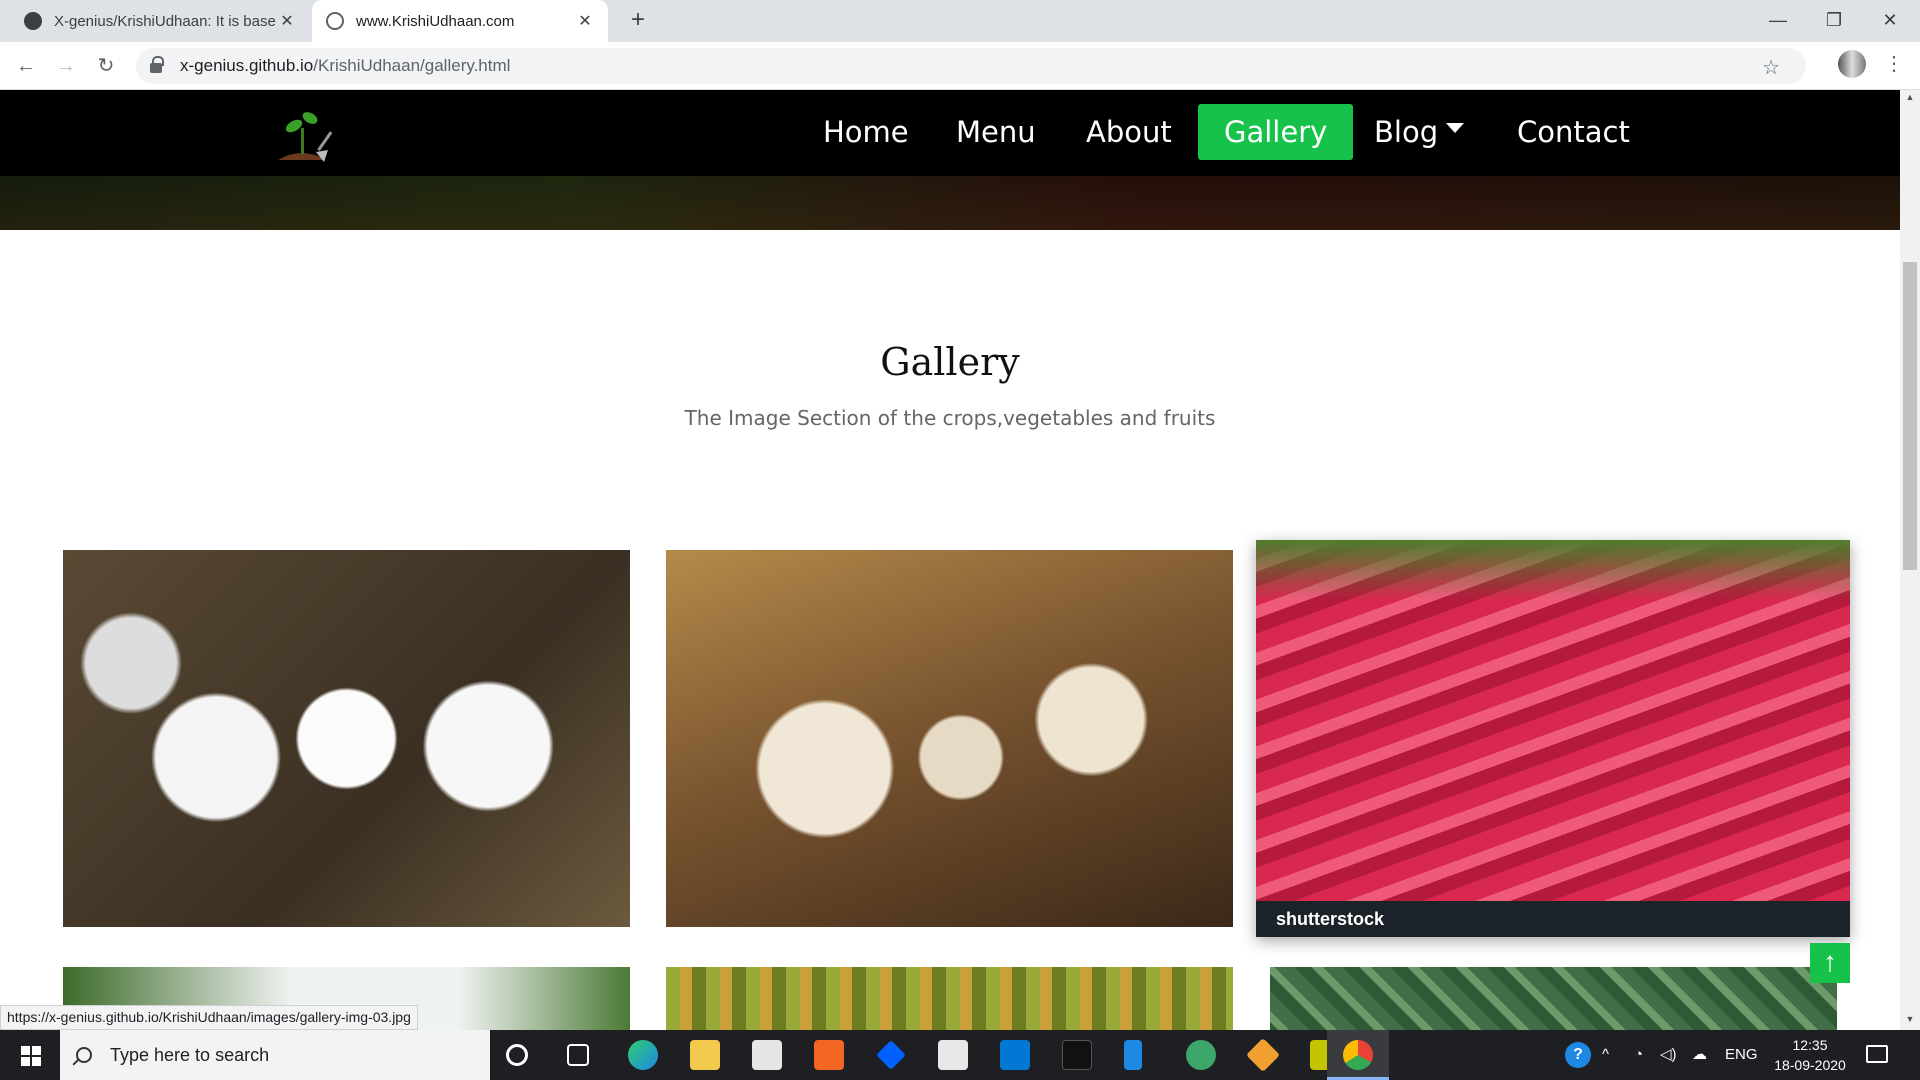  I want to click on scrollbar-thumb, so click(1910, 416).